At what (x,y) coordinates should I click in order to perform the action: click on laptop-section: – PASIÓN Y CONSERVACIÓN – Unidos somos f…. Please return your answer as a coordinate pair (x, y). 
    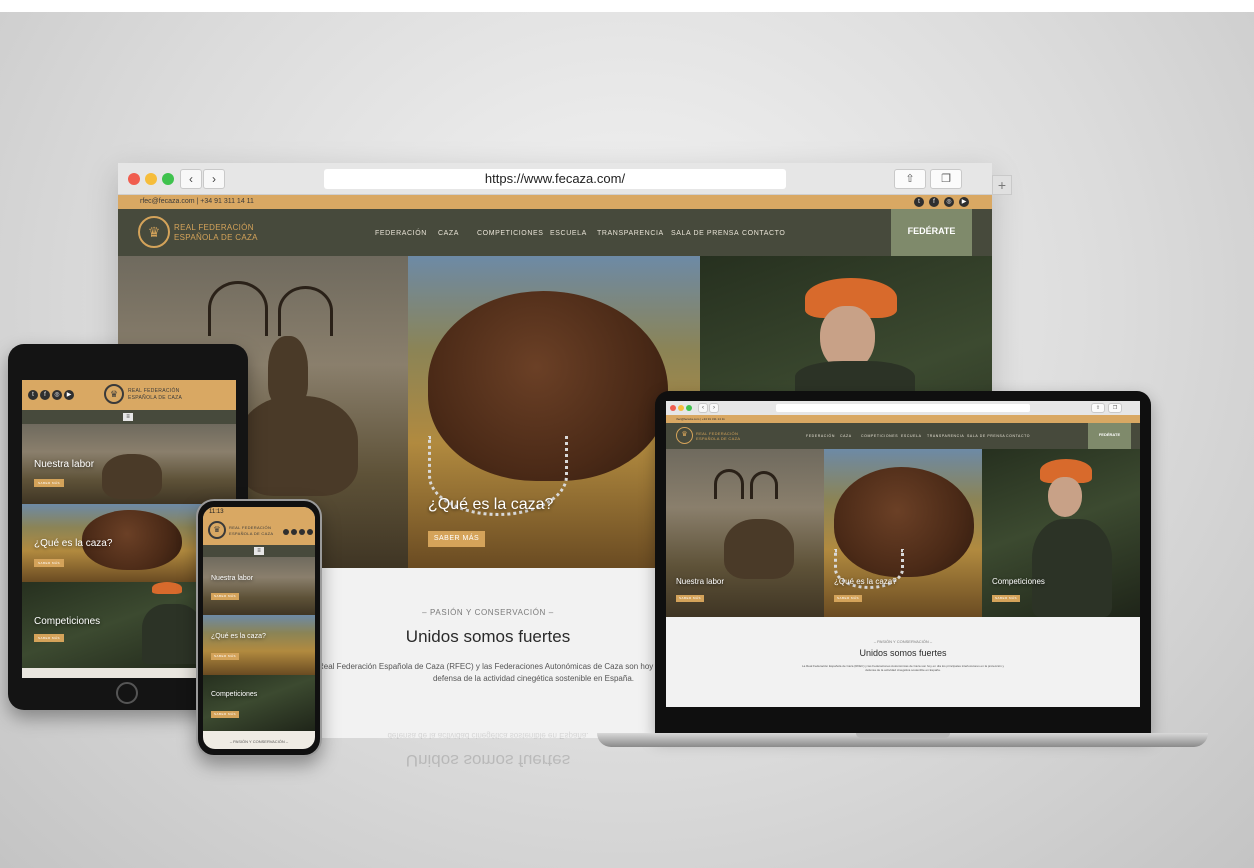
    Looking at the image, I should click on (903, 644).